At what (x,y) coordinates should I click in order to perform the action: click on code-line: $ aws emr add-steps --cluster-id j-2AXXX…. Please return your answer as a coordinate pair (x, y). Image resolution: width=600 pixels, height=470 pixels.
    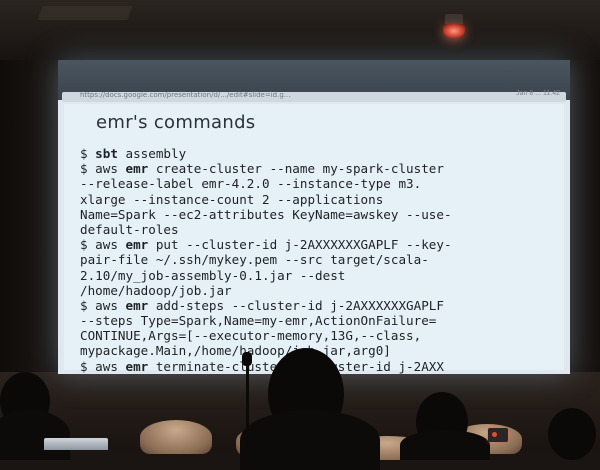
    Looking at the image, I should click on (266, 305).